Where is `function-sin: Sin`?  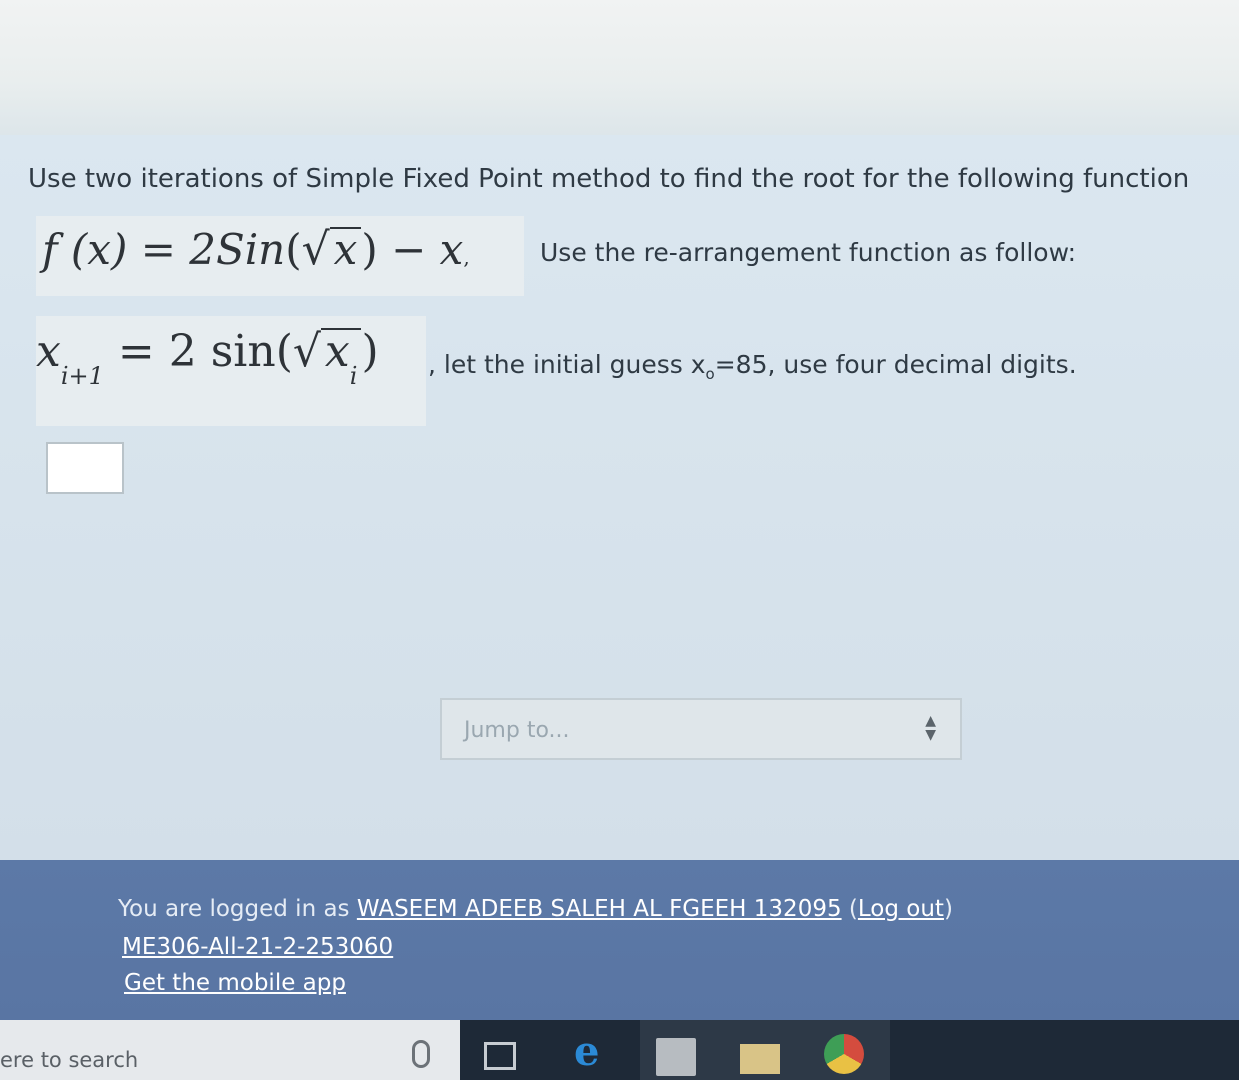 function-sin: Sin is located at coordinates (250, 249).